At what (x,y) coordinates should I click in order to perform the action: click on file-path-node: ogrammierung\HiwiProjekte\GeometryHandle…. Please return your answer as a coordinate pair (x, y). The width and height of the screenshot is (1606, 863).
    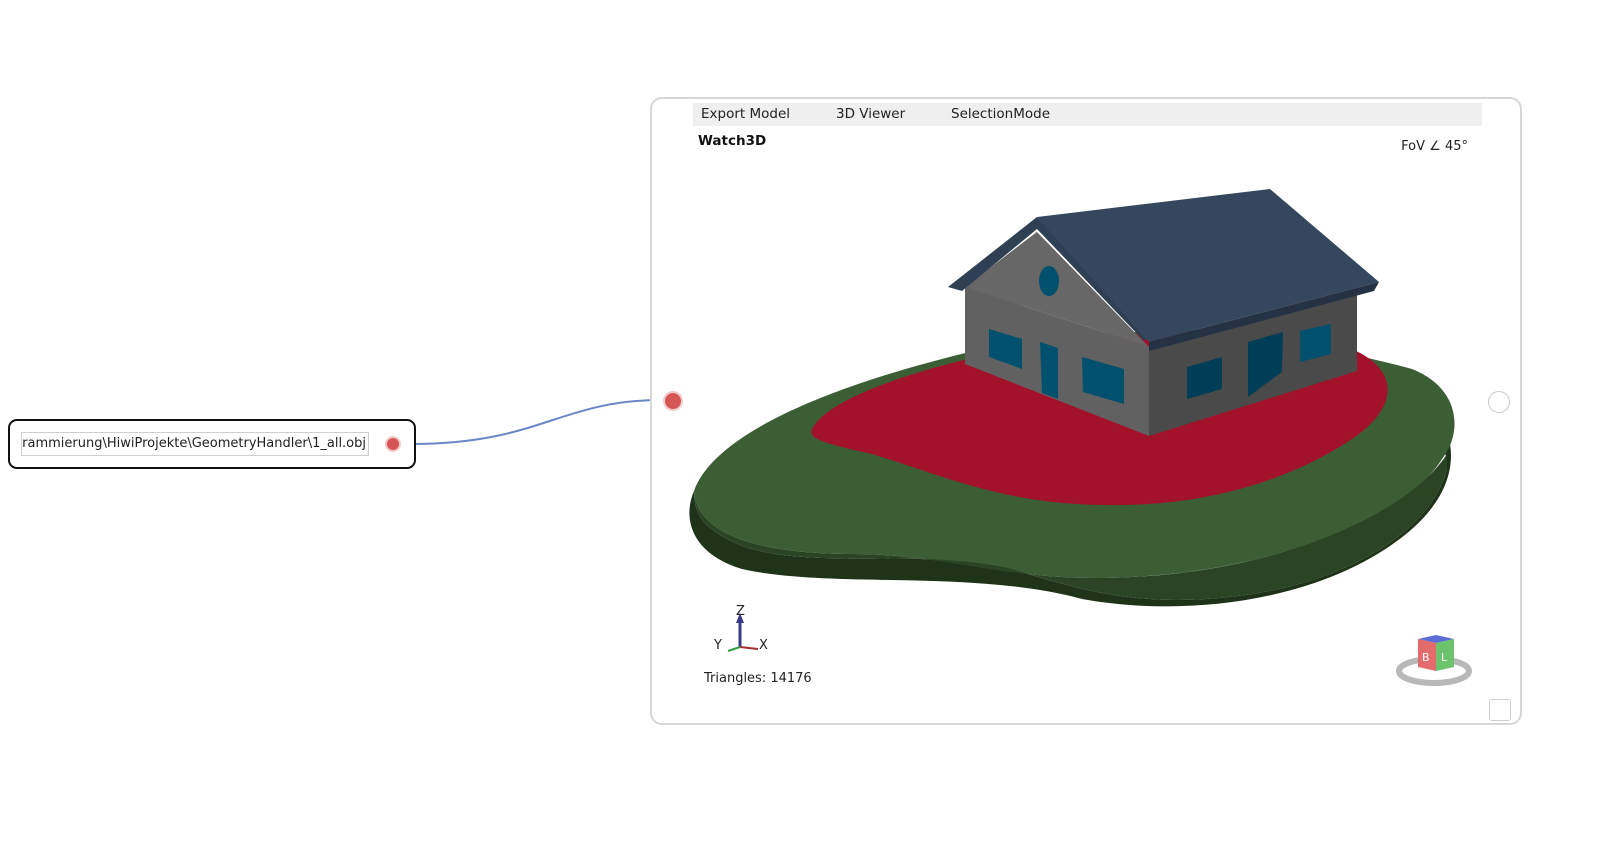
    Looking at the image, I should click on (212, 444).